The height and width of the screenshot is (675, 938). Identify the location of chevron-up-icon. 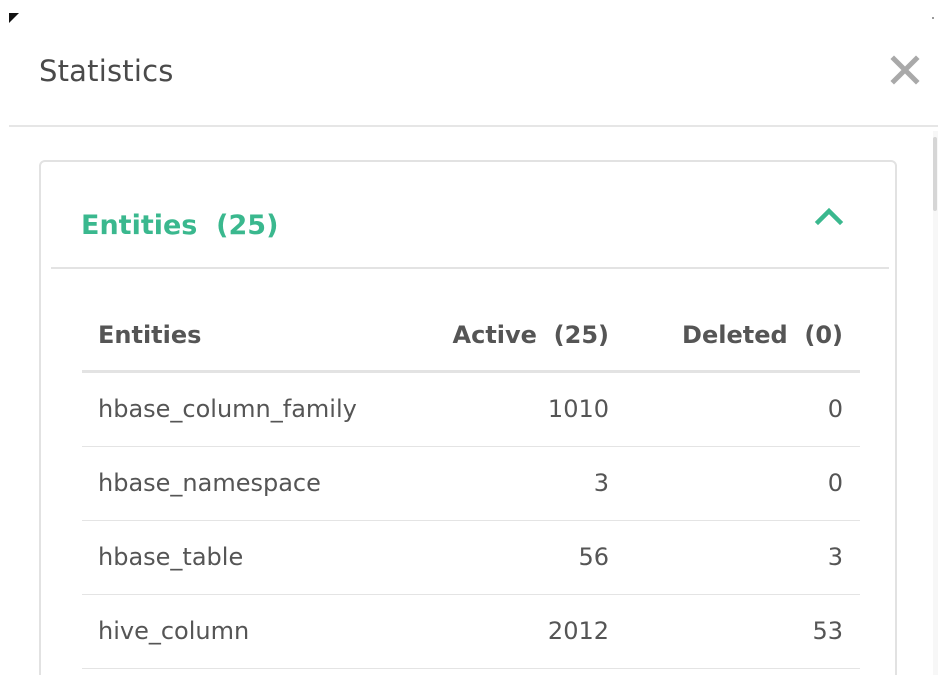
(829, 216).